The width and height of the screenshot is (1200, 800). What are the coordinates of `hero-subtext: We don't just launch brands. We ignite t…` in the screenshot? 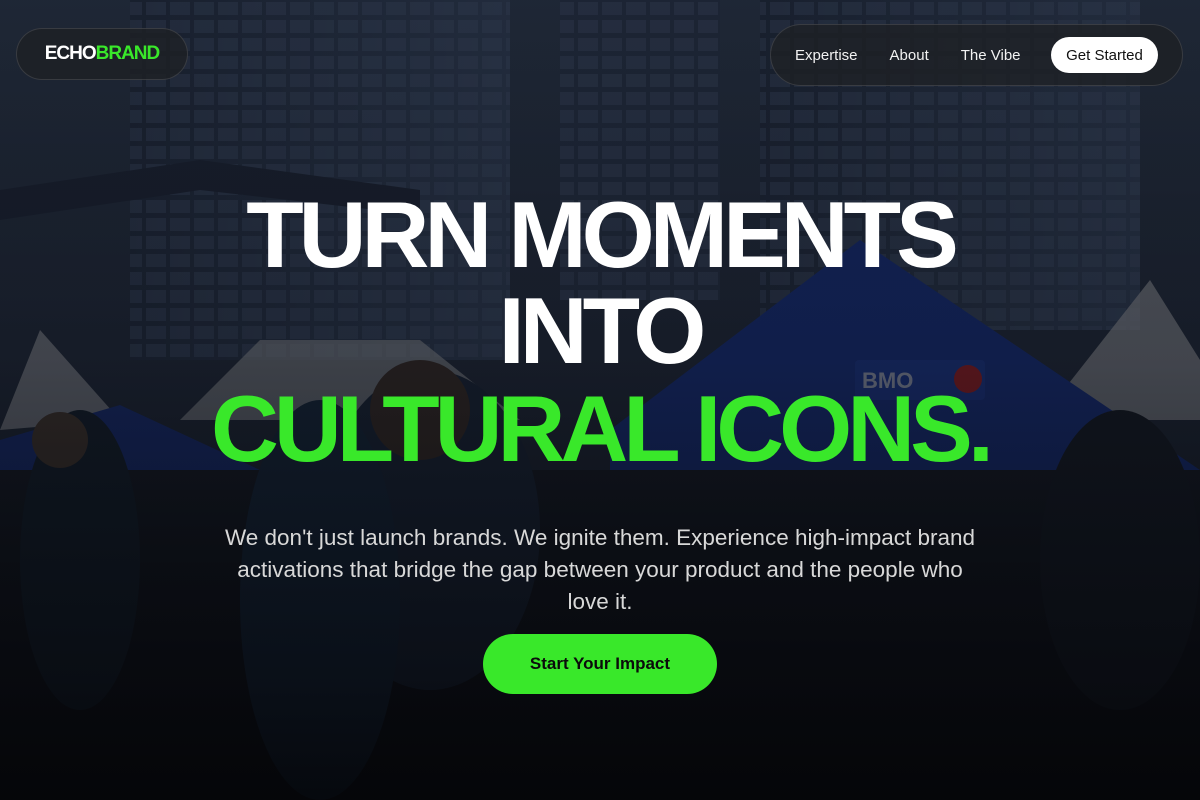 It's located at (600, 569).